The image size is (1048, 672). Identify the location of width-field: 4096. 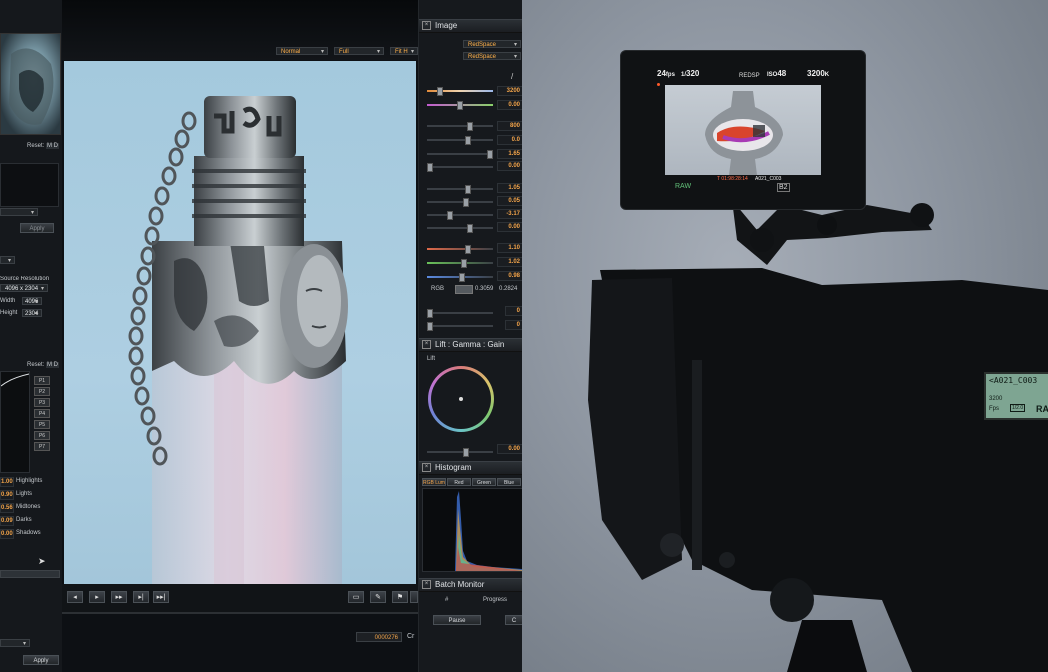
(32, 301).